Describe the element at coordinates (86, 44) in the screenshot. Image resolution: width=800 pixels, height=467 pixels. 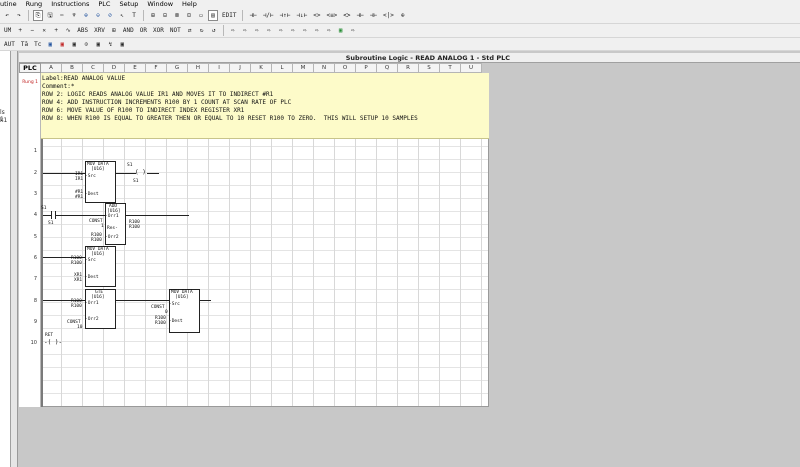
I see `clock-icon: ⊙` at that location.